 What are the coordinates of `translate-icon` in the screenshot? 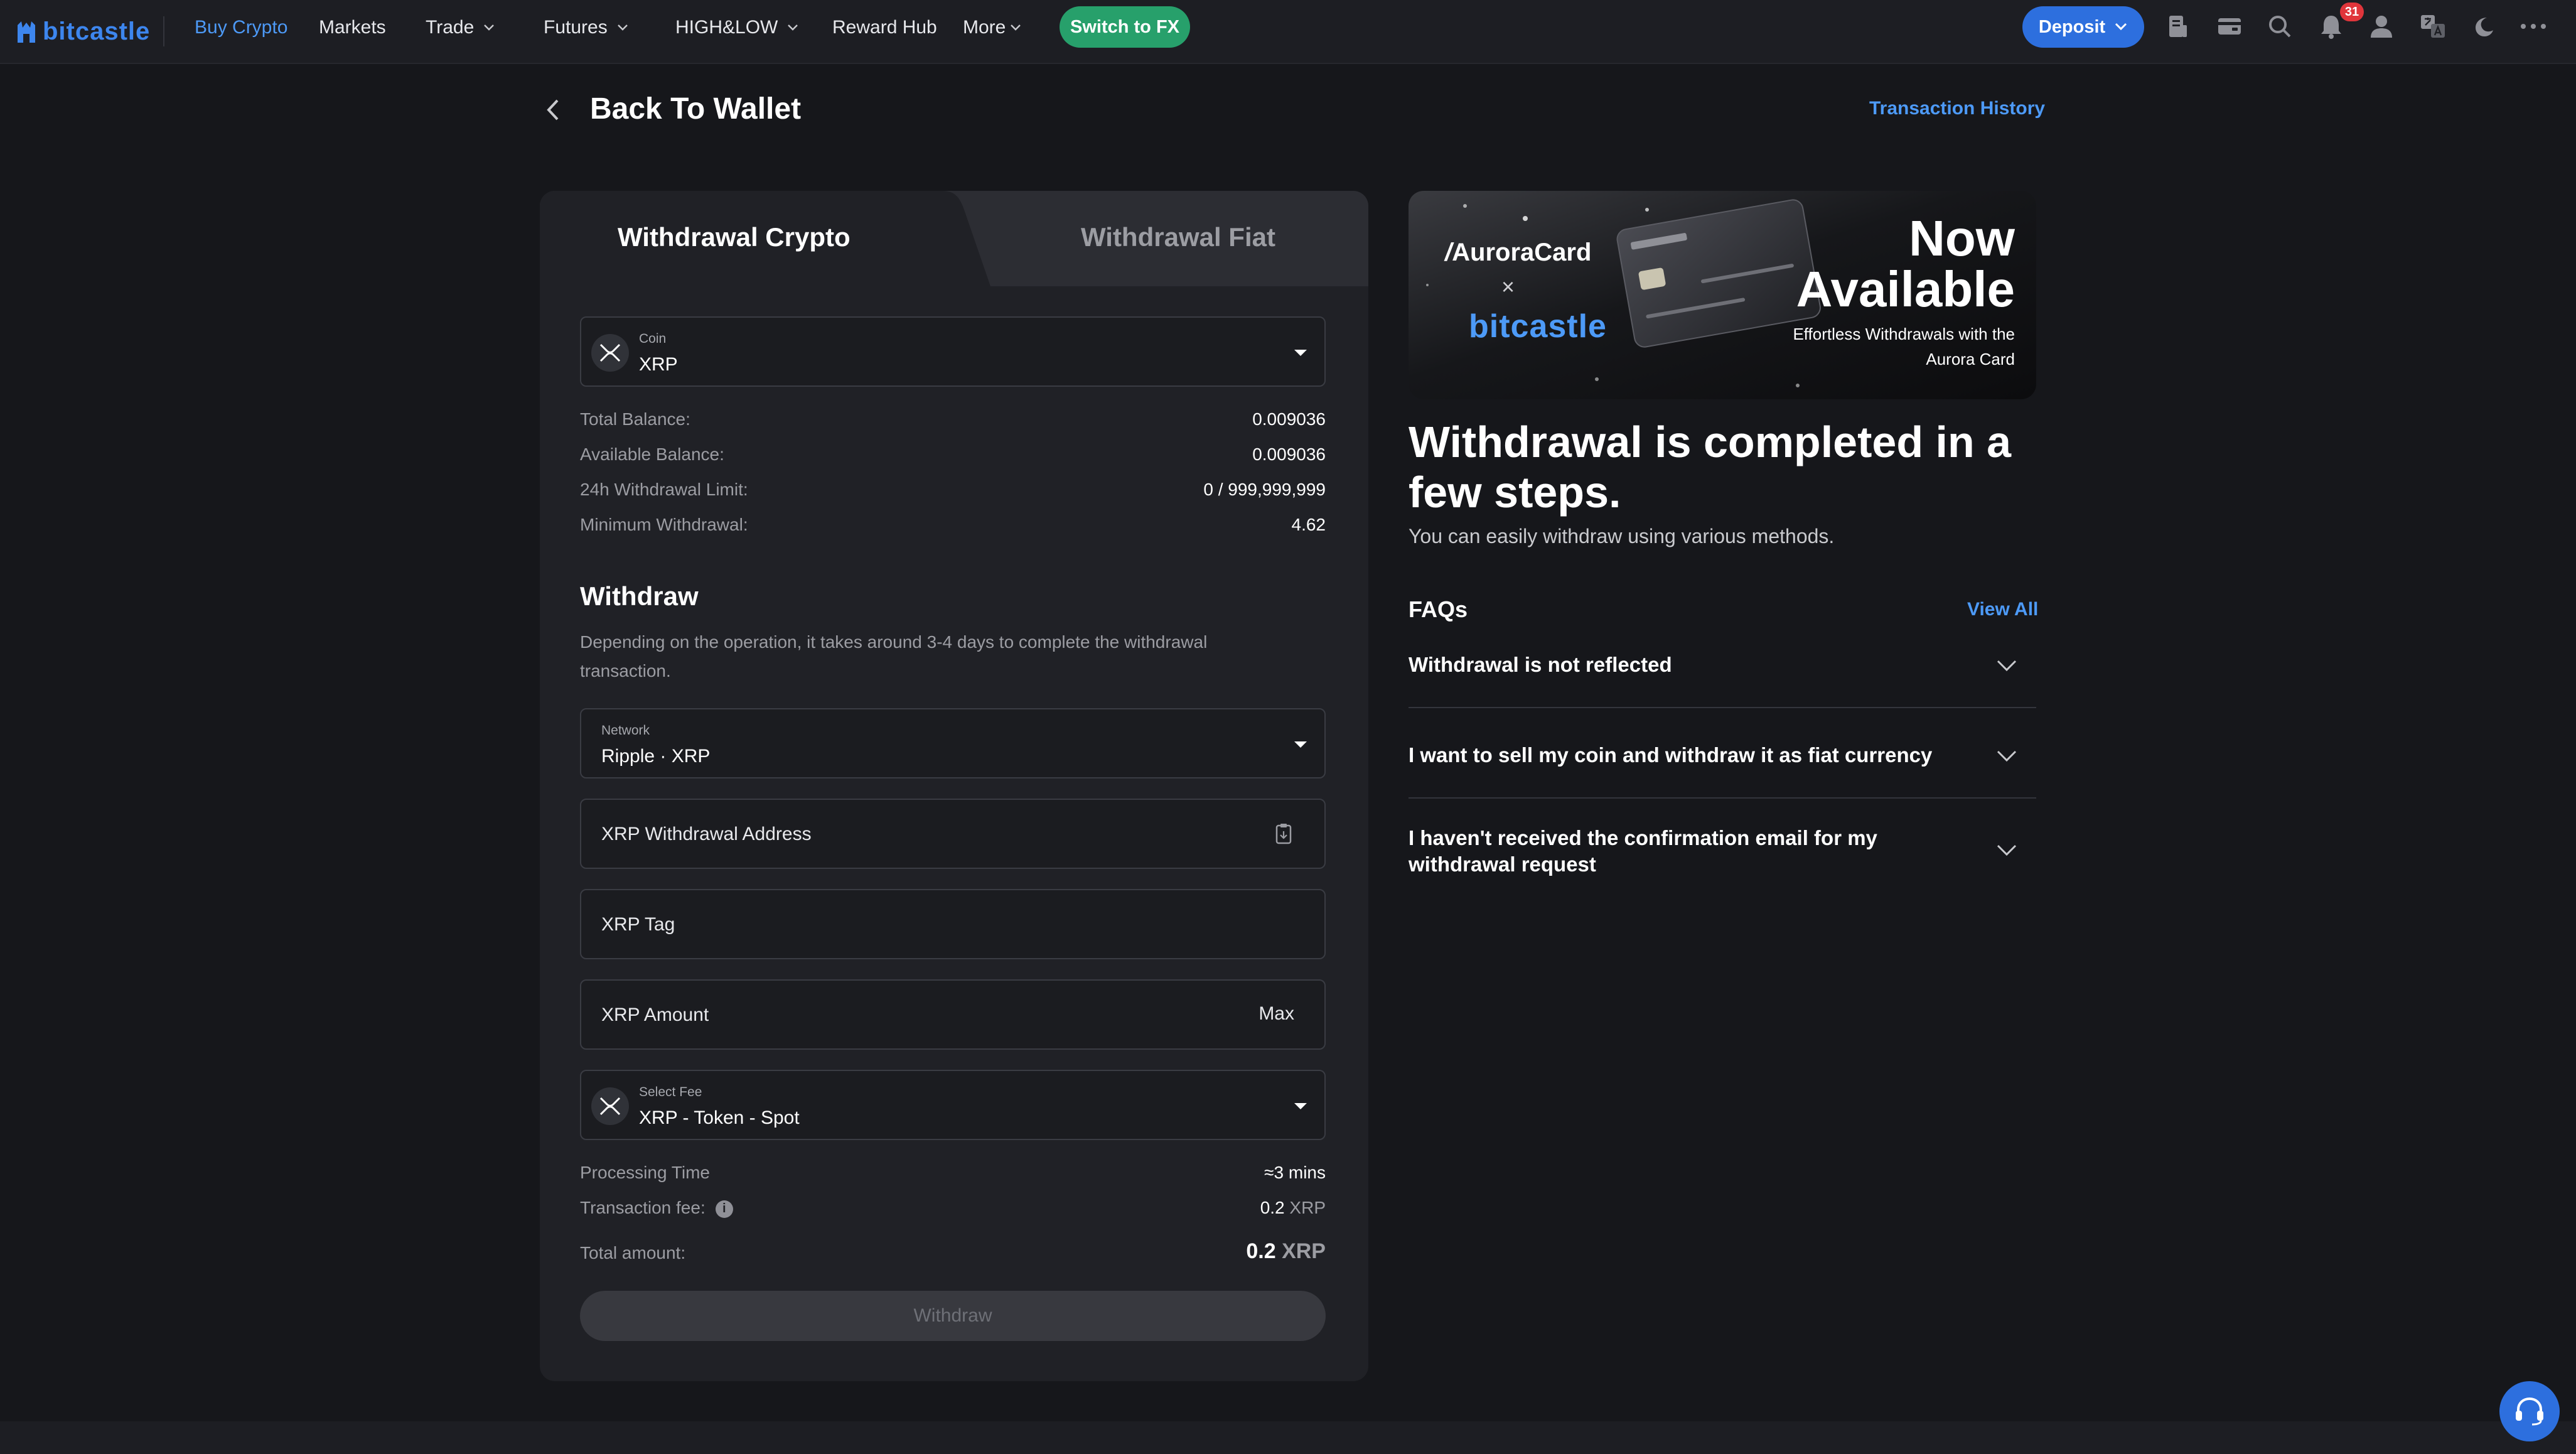 It's located at (2433, 26).